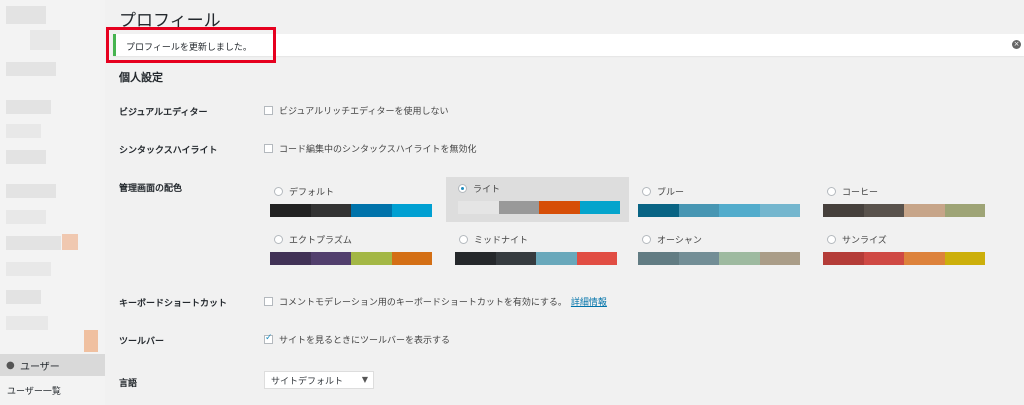 This screenshot has width=1024, height=405. What do you see at coordinates (52, 202) in the screenshot?
I see `admin-sidebar: ● ユーザー ユーザー一覧` at bounding box center [52, 202].